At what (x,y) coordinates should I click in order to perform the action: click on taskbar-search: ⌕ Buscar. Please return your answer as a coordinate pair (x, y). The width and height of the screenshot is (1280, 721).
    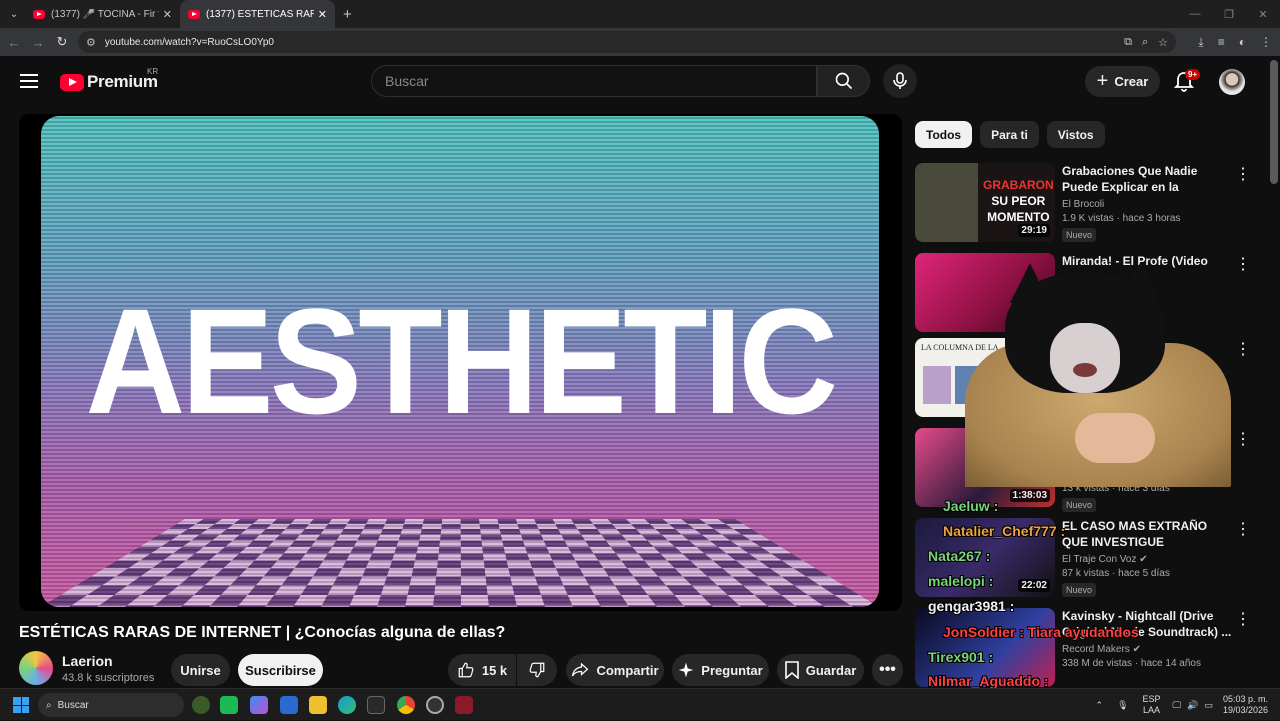
    Looking at the image, I should click on (111, 705).